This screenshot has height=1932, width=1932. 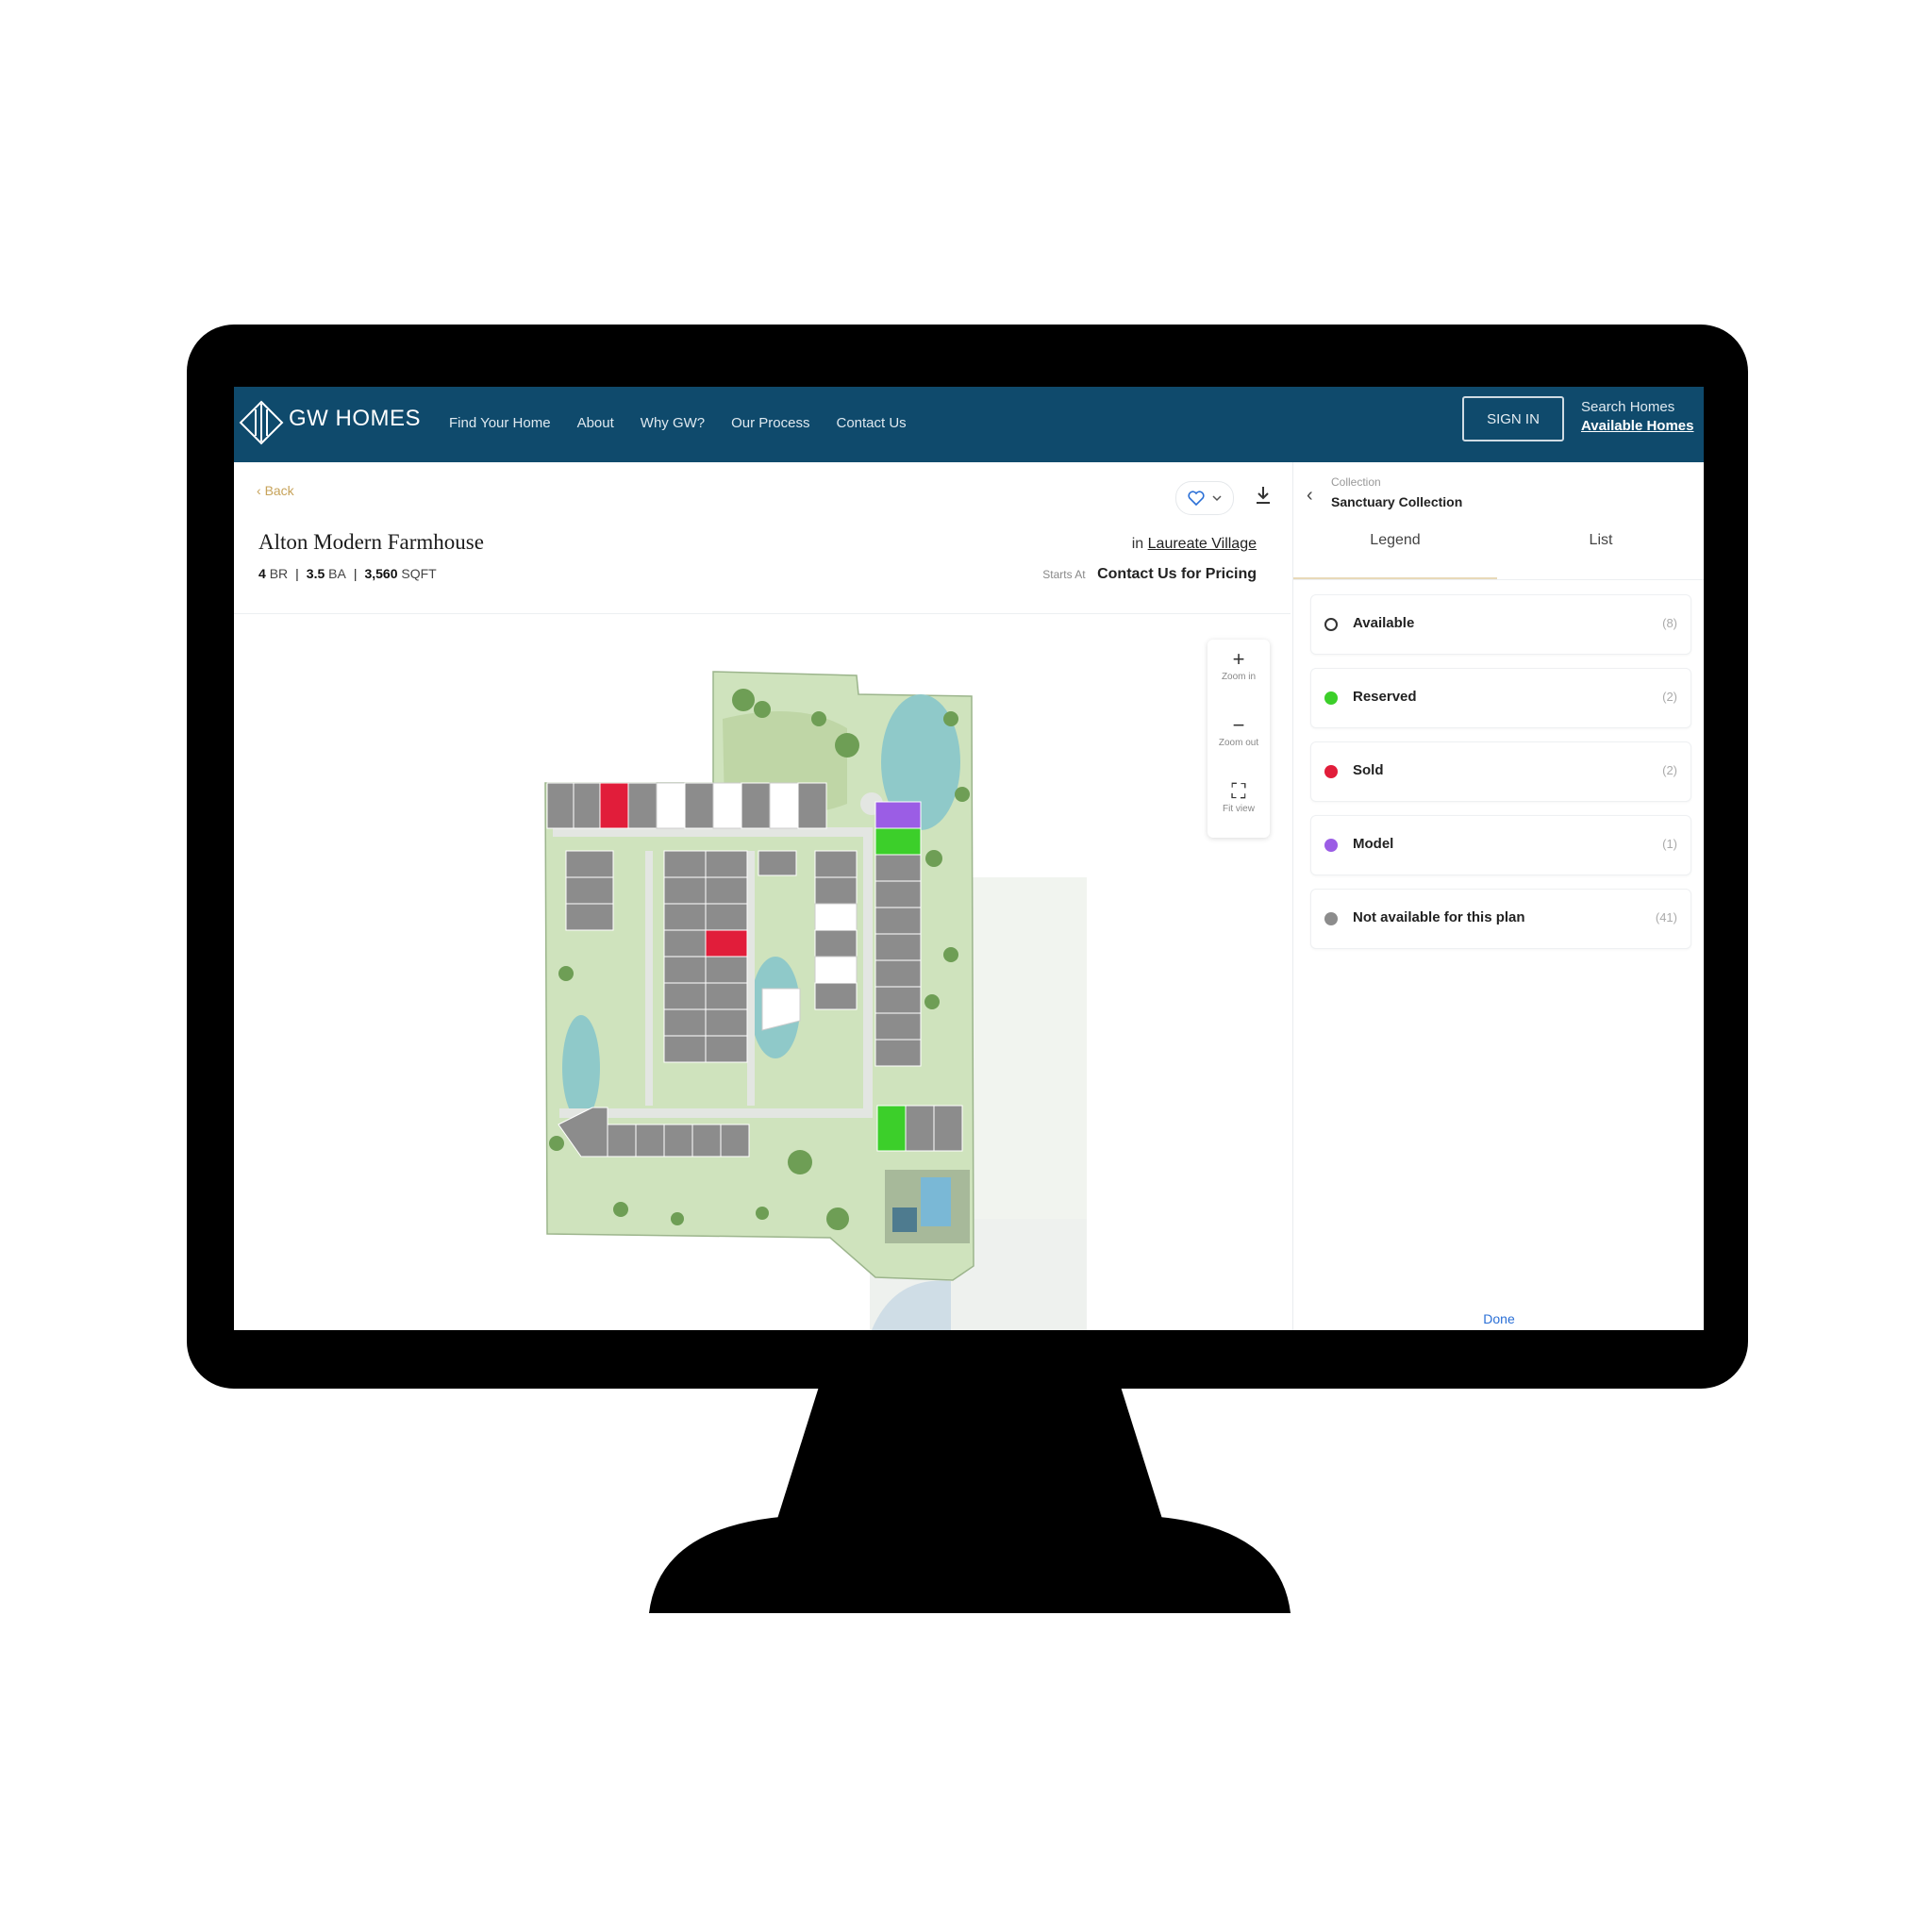 I want to click on baths-spec: 3.5 BA, so click(x=326, y=573).